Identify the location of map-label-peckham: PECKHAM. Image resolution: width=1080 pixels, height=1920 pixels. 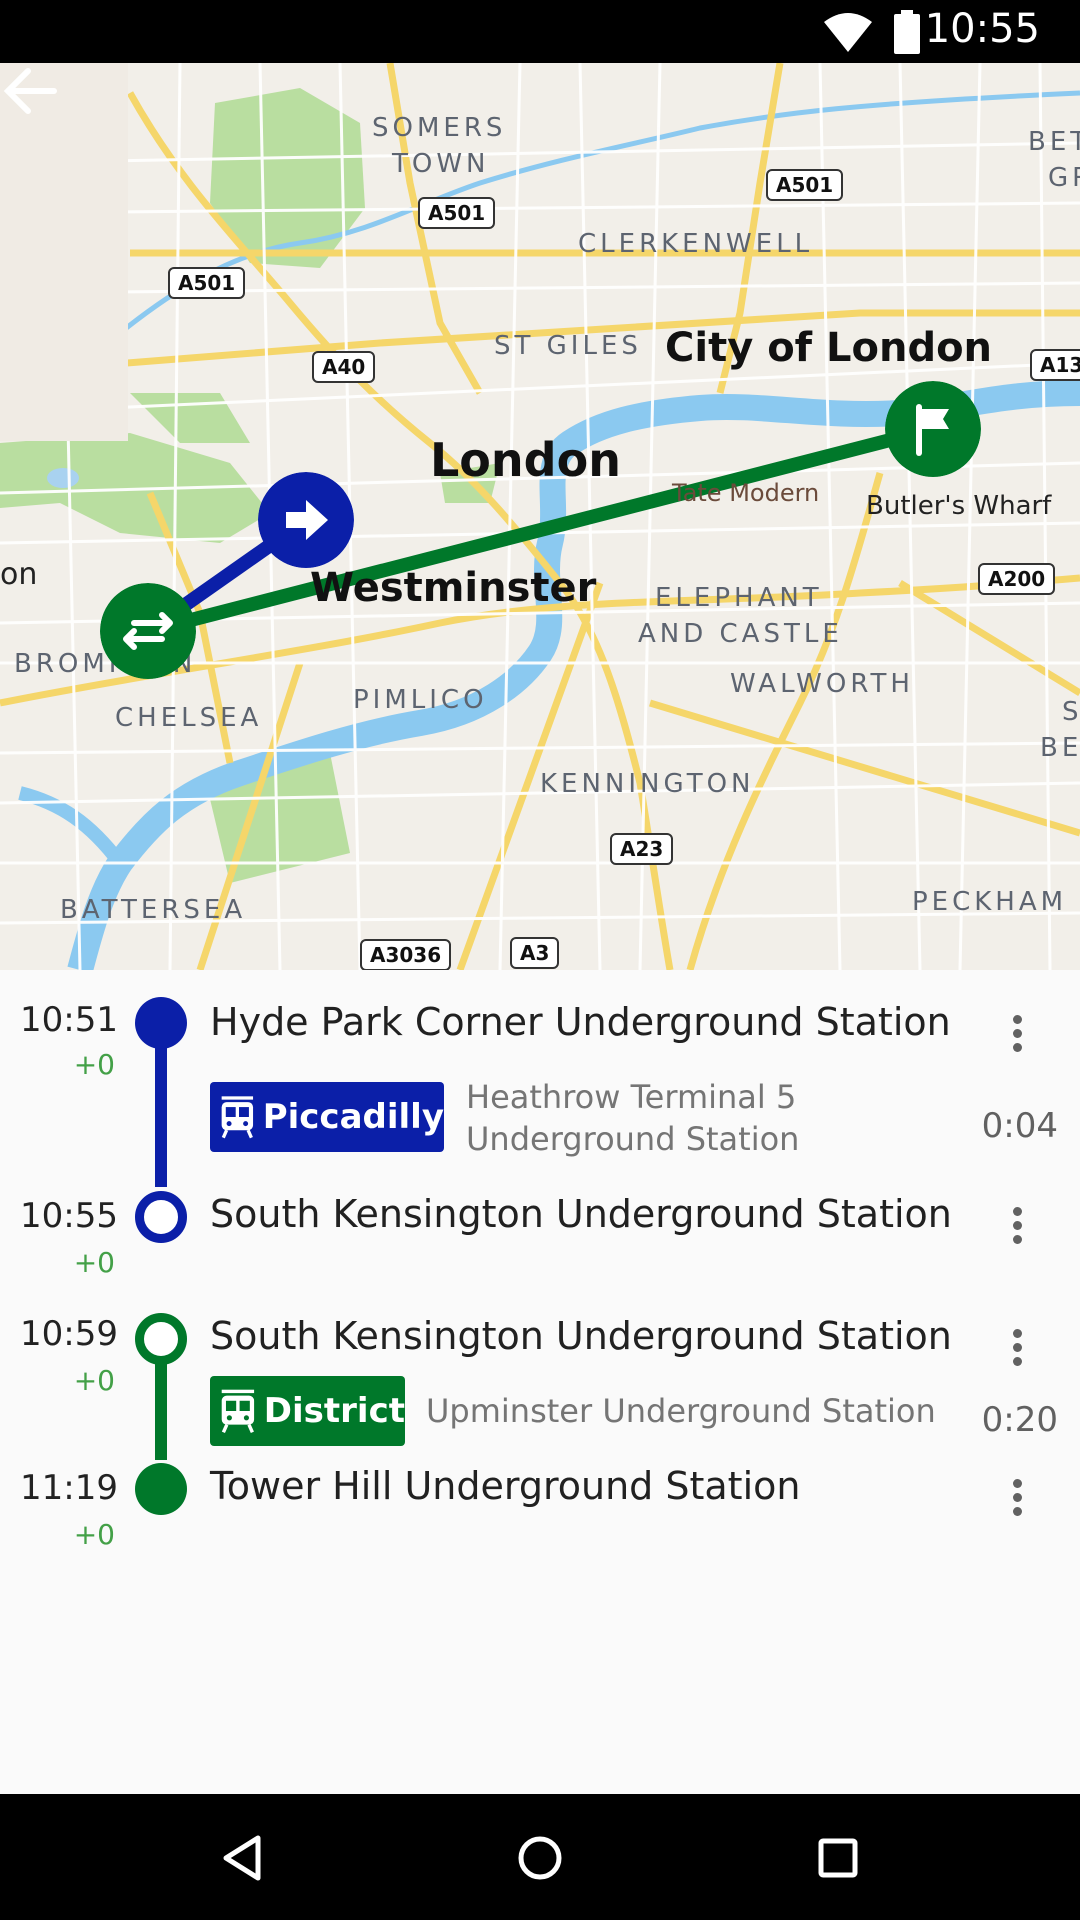
(990, 902).